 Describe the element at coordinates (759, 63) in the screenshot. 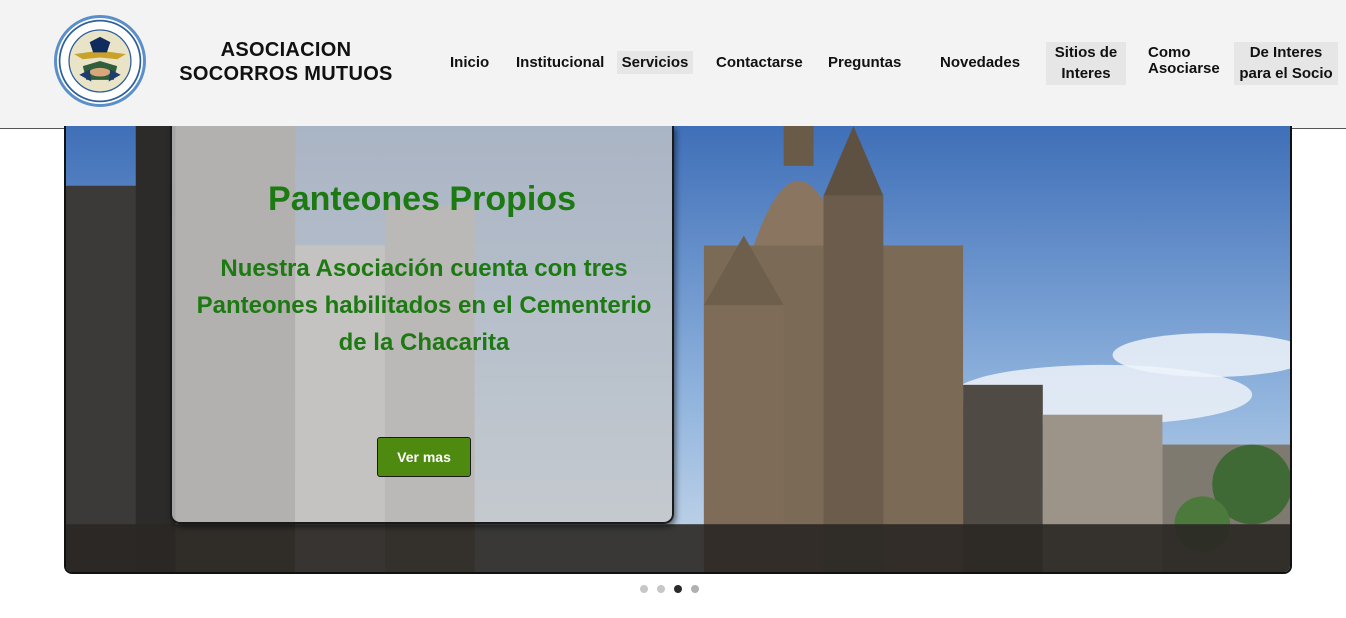

I see `nav-contactarse: Contactarse` at that location.